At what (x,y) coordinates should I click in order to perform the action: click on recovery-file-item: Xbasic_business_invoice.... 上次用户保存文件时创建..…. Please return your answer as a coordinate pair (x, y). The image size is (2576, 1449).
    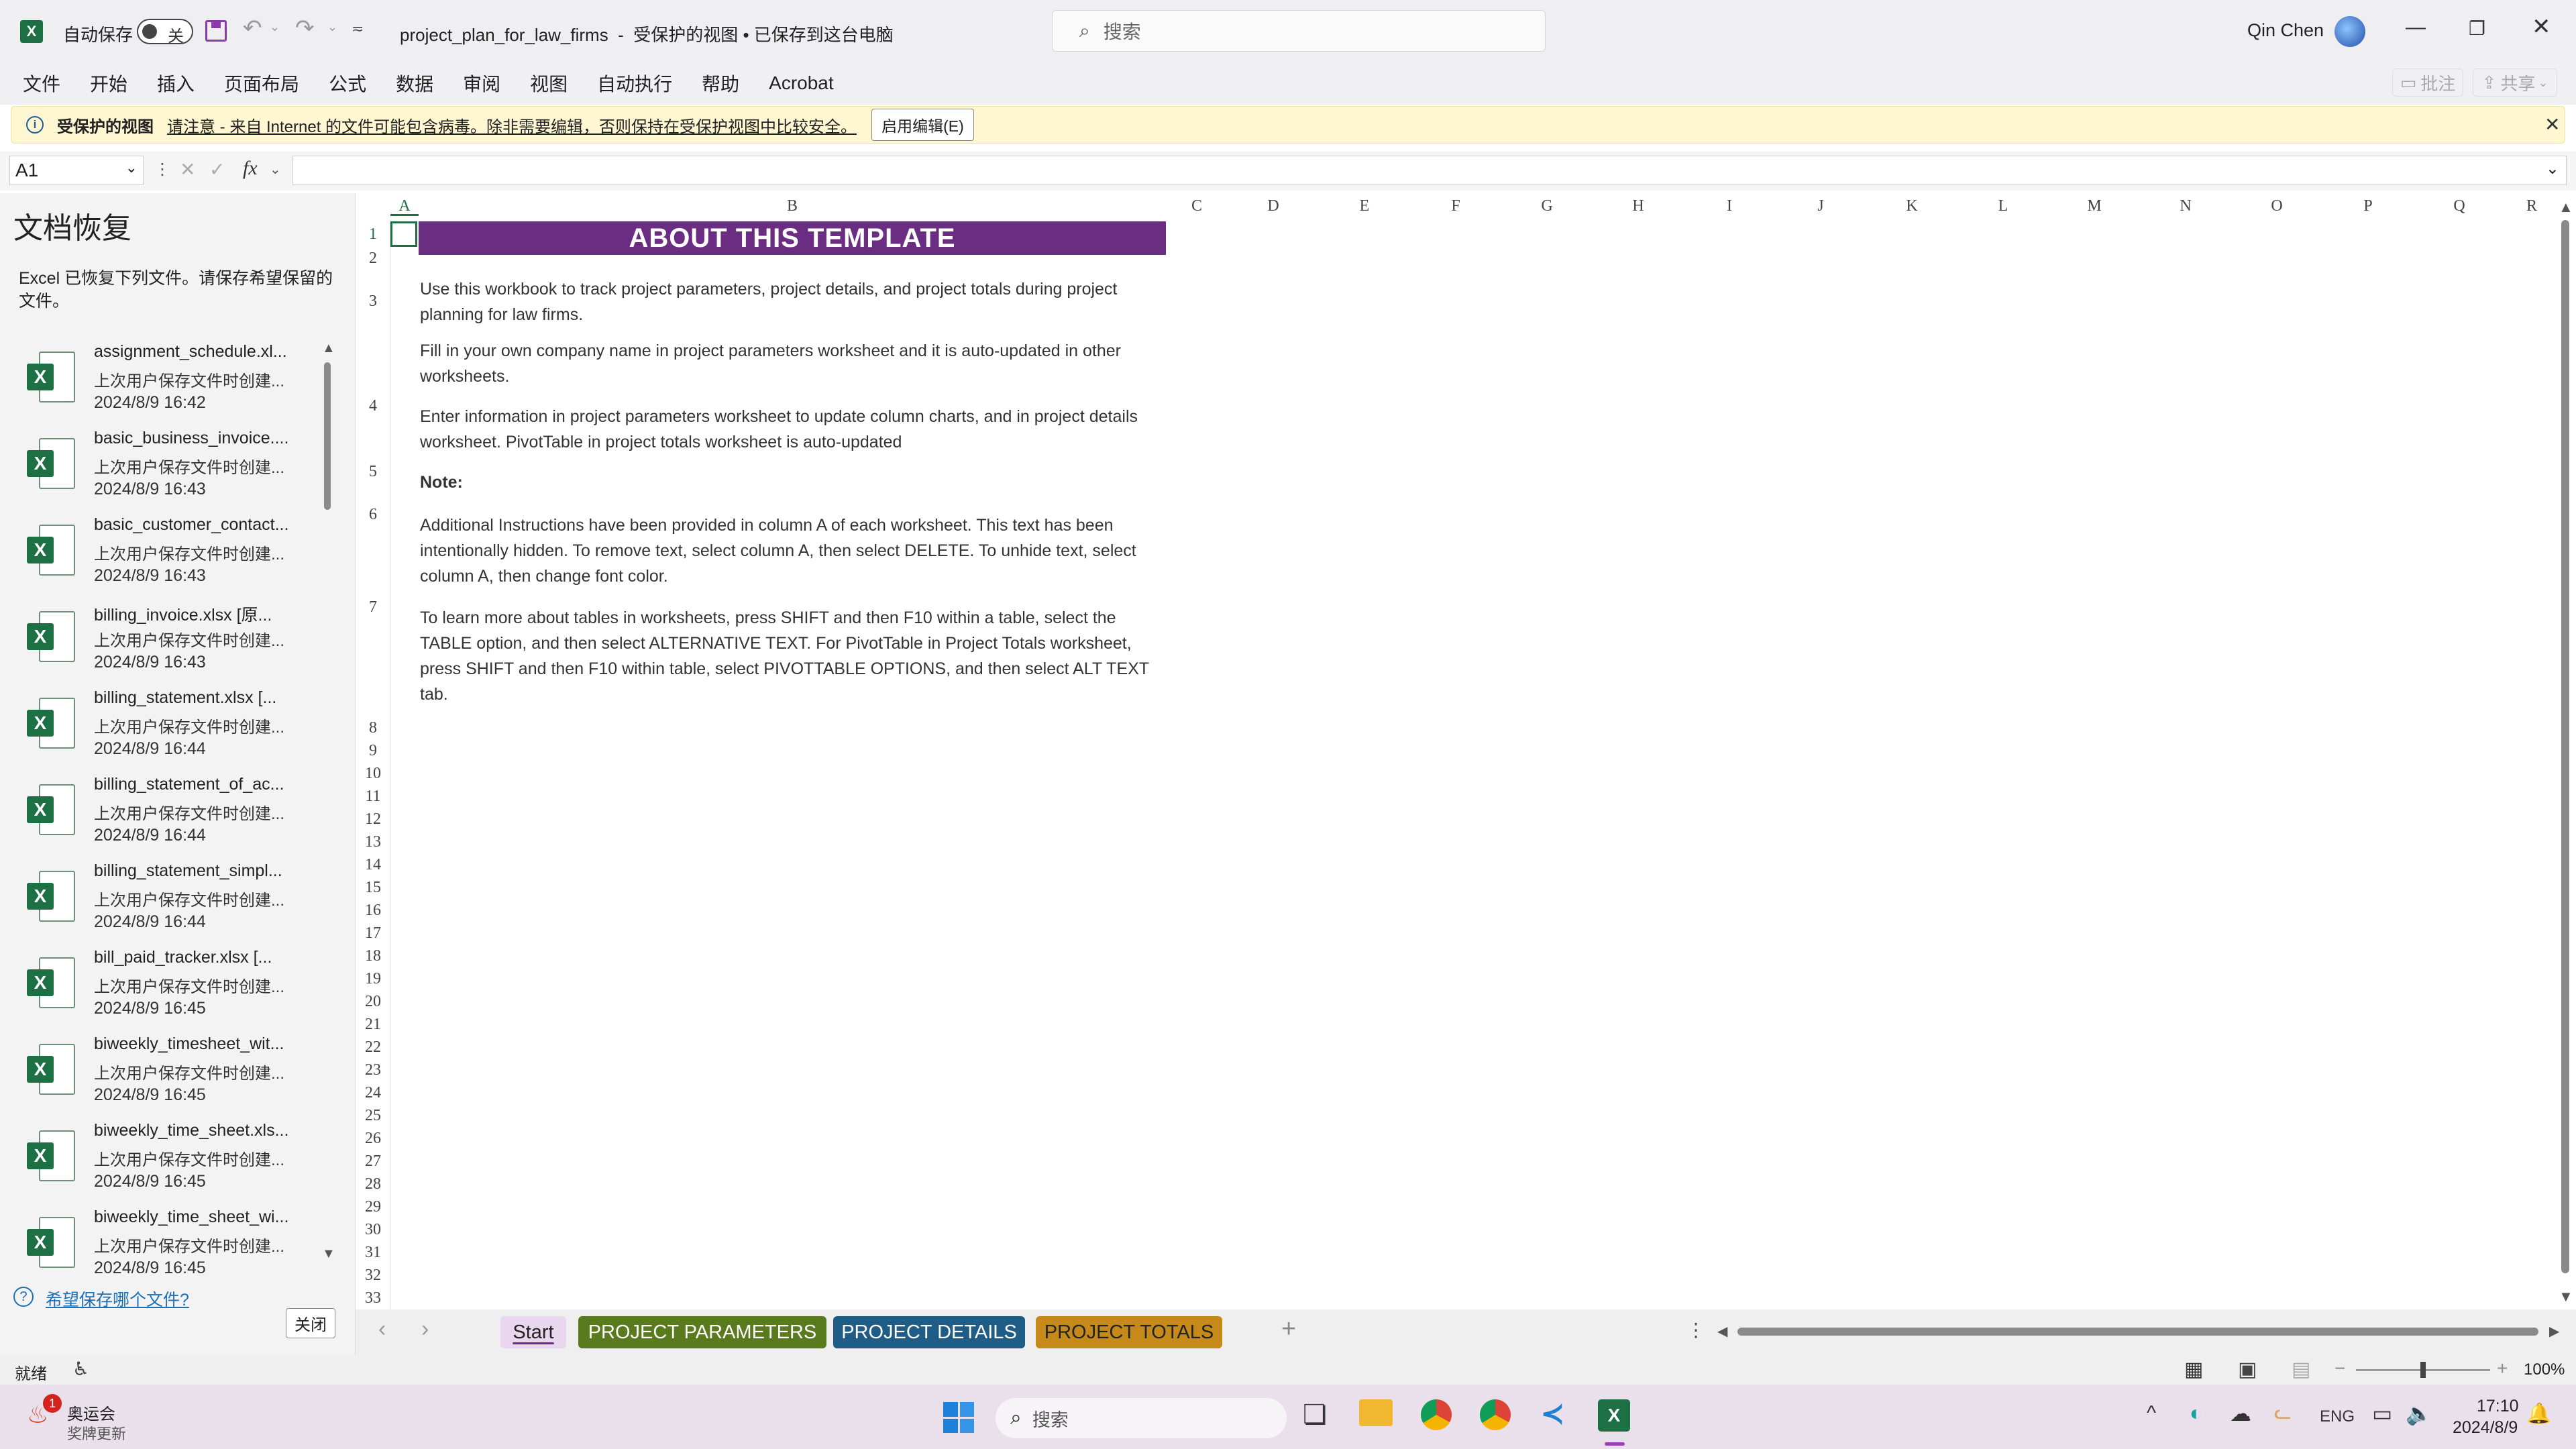
    Looking at the image, I should click on (167, 470).